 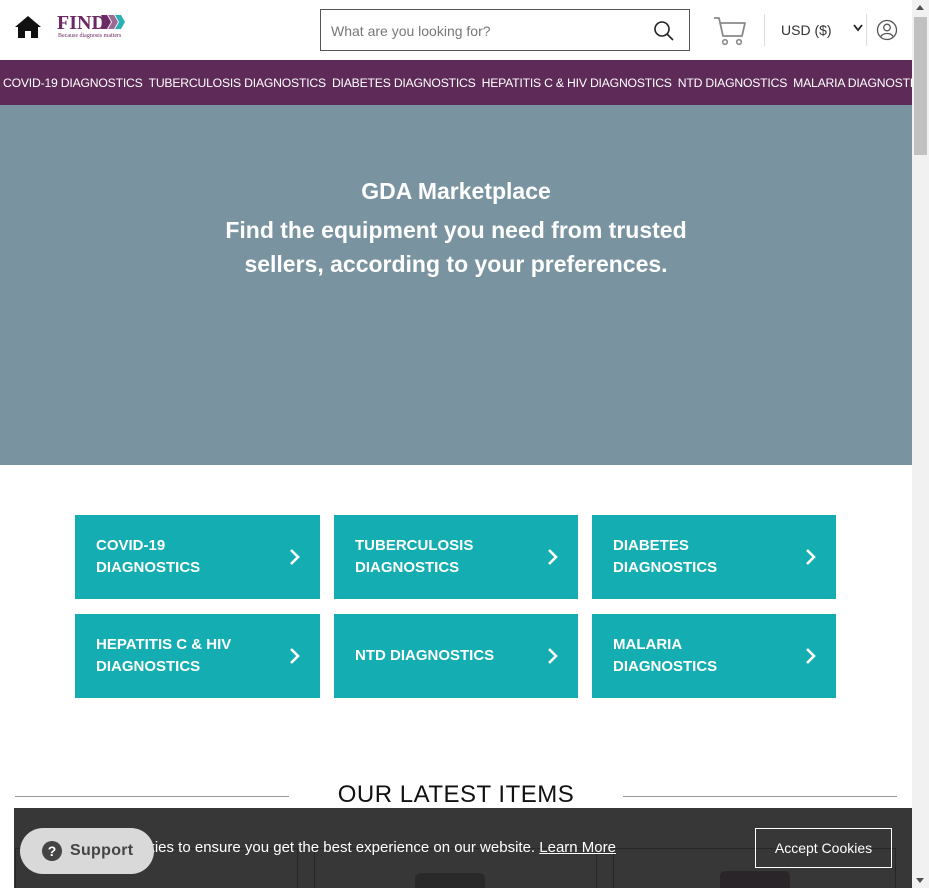 I want to click on nav-item-tuberculosis: TUBERCULOSIS DIAGNOSTICS, so click(x=238, y=83).